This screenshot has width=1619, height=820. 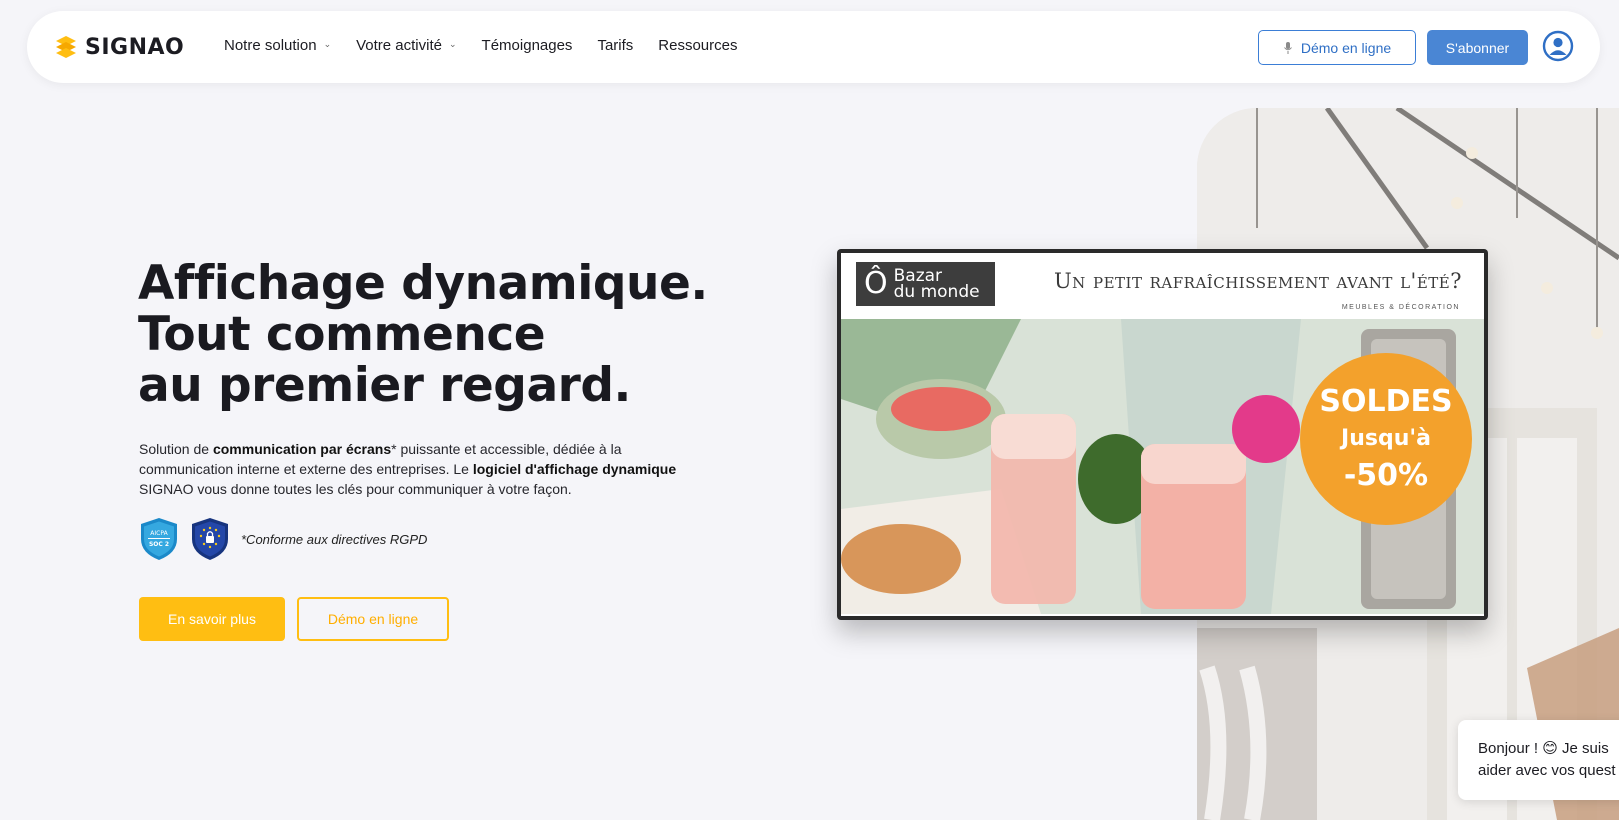 I want to click on bazar-logo-line: du monde, so click(x=936, y=292).